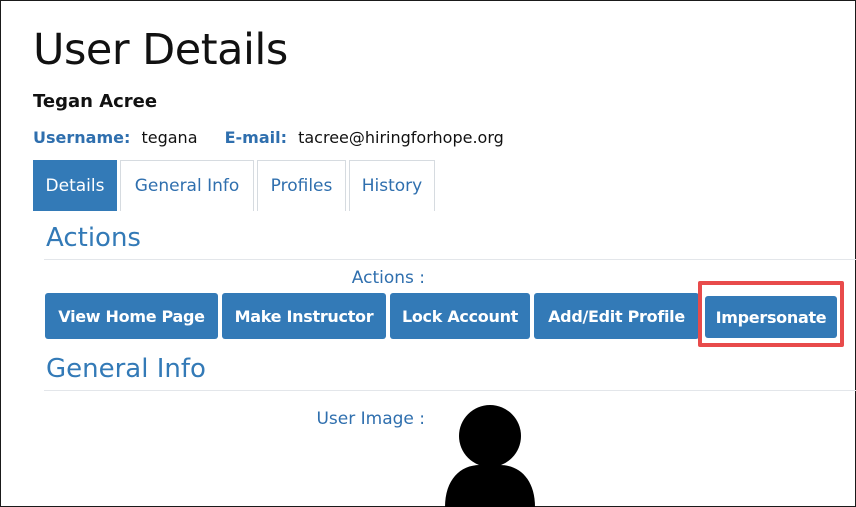  What do you see at coordinates (301, 185) in the screenshot?
I see `tab-profiles: Profiles` at bounding box center [301, 185].